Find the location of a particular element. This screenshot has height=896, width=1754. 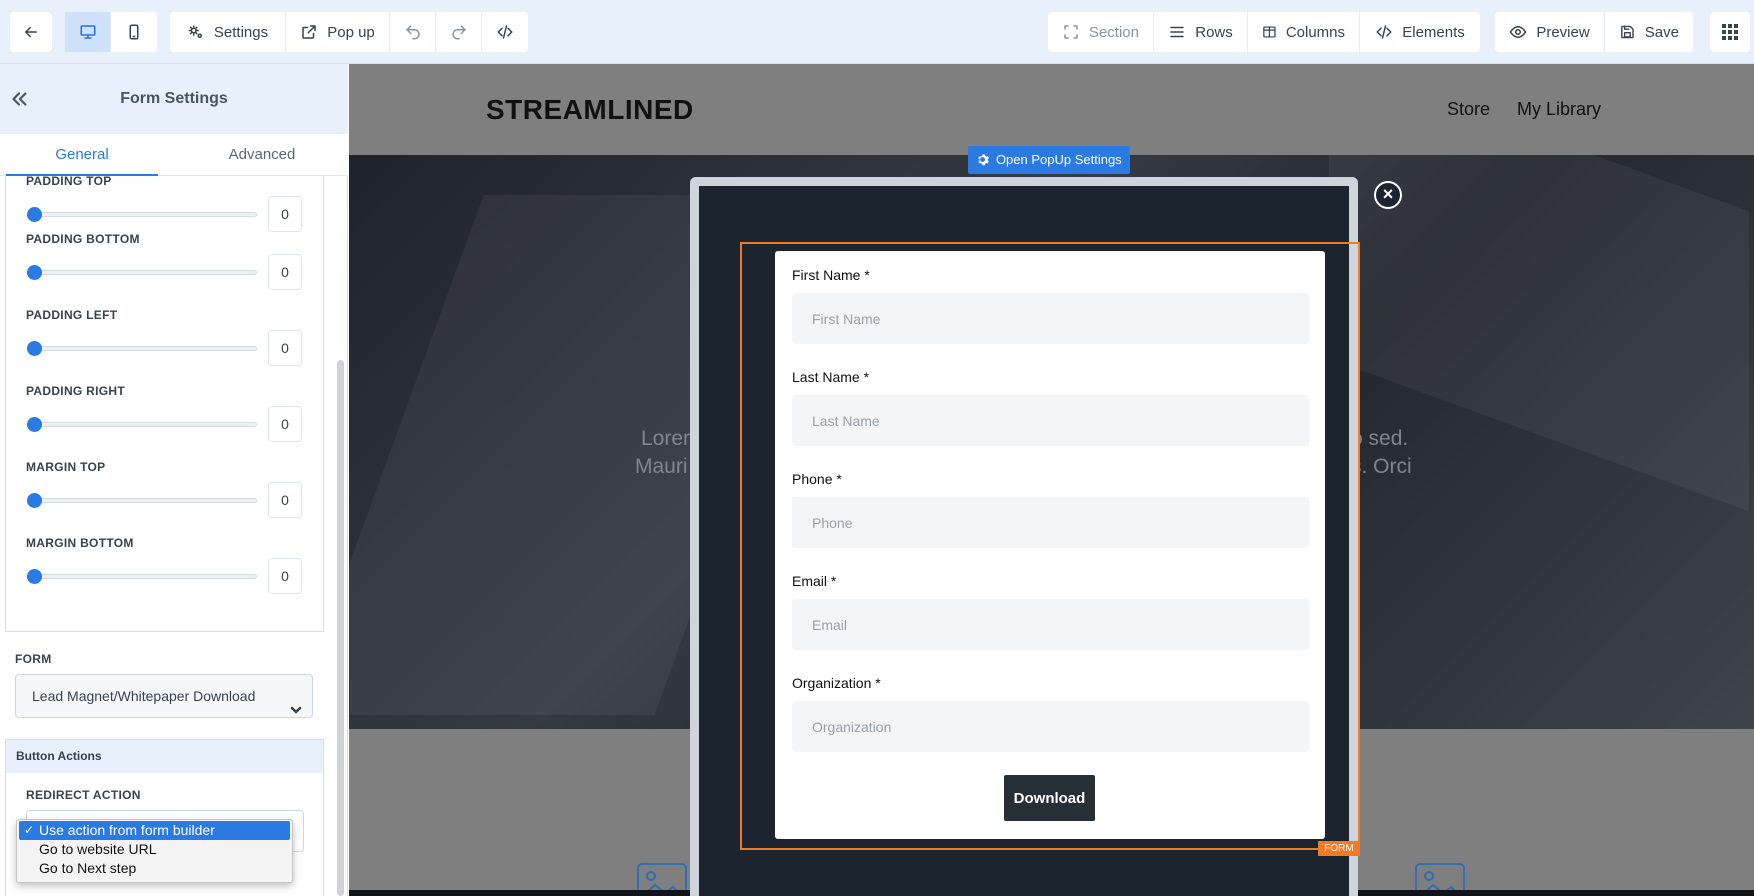

code-button is located at coordinates (505, 32).